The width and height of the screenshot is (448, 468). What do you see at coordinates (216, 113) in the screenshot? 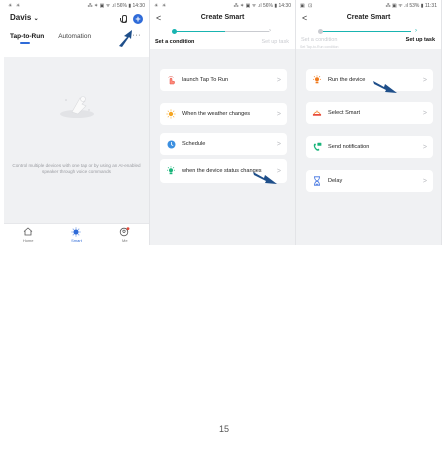
I see `option-label: When the weather changes` at bounding box center [216, 113].